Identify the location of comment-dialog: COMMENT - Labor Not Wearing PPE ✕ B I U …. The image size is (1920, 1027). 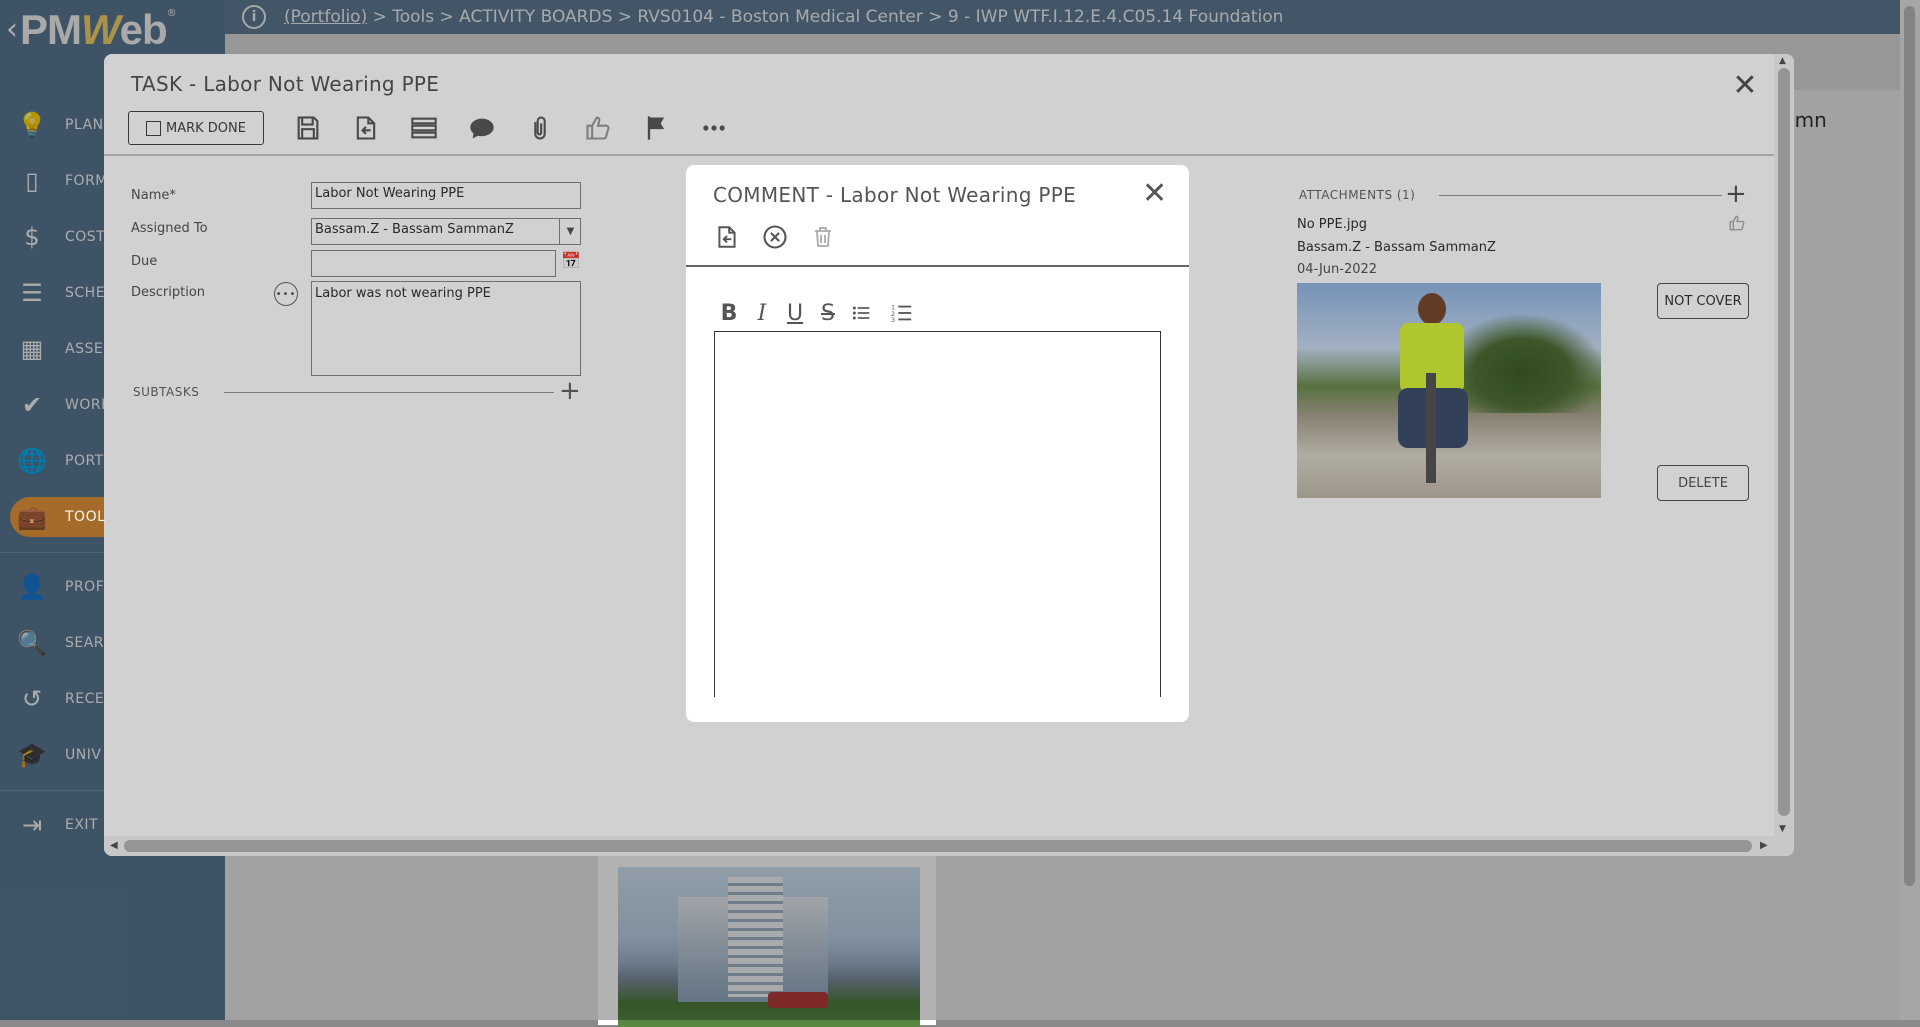
(937, 443).